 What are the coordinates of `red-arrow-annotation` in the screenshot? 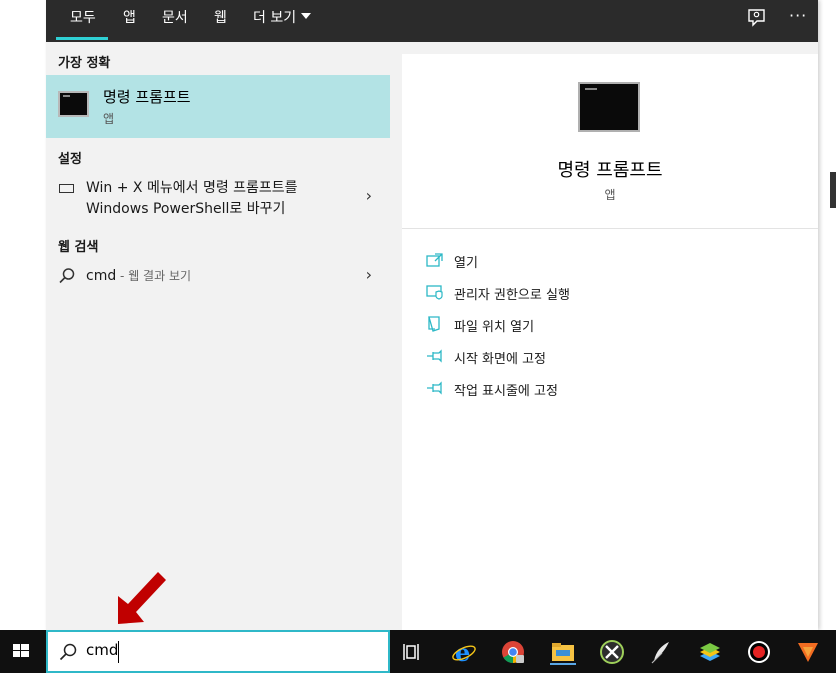 It's located at (142, 598).